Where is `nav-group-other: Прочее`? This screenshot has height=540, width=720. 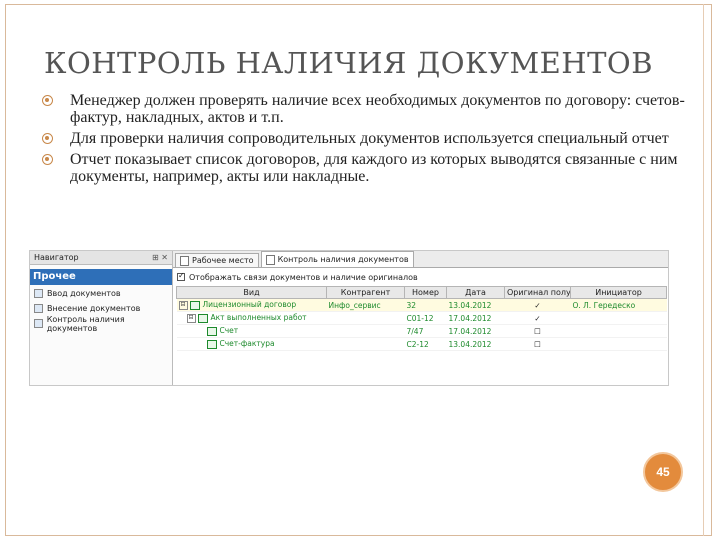 nav-group-other: Прочее is located at coordinates (101, 277).